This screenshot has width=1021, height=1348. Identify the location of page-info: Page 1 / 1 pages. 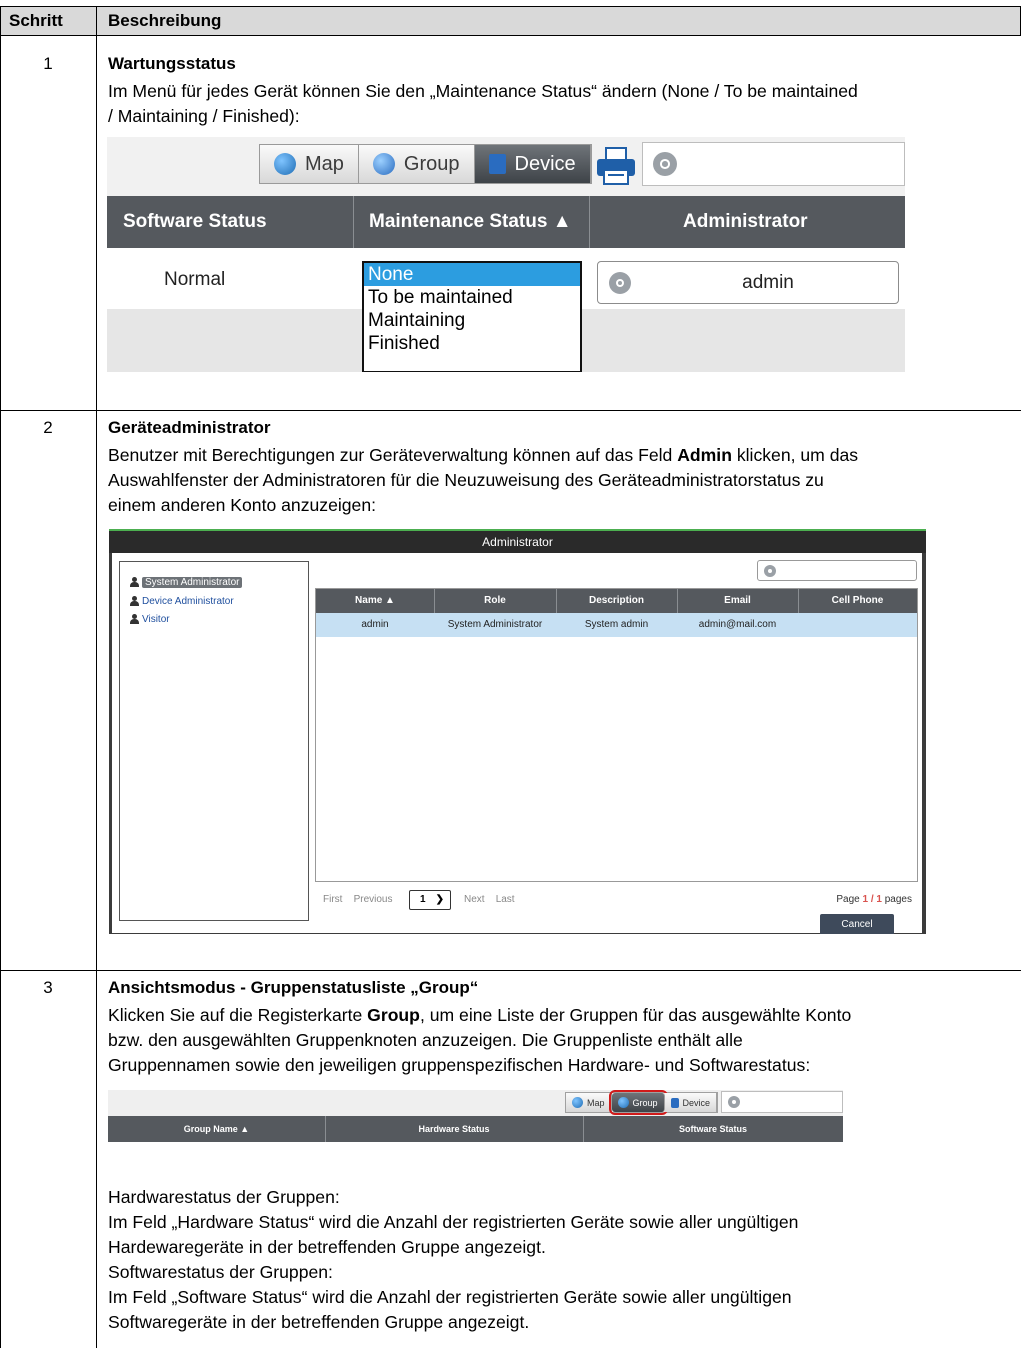
(874, 899).